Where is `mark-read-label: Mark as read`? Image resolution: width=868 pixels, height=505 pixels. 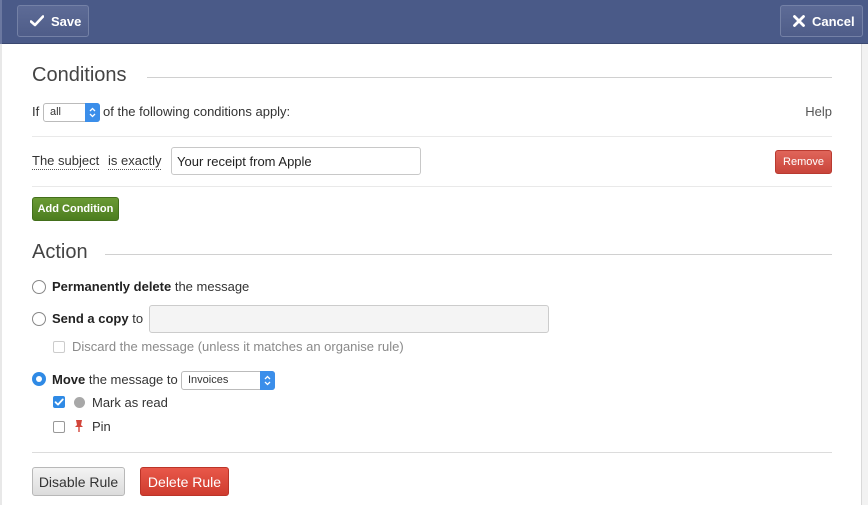 mark-read-label: Mark as read is located at coordinates (130, 402).